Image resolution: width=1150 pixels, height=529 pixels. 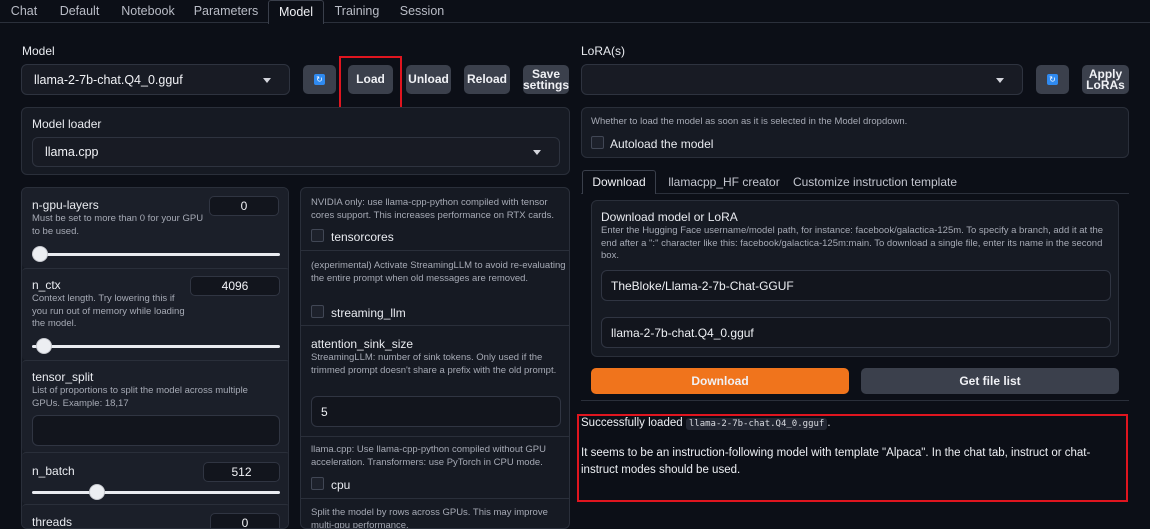 What do you see at coordinates (156, 346) in the screenshot?
I see `n-ctx-slider` at bounding box center [156, 346].